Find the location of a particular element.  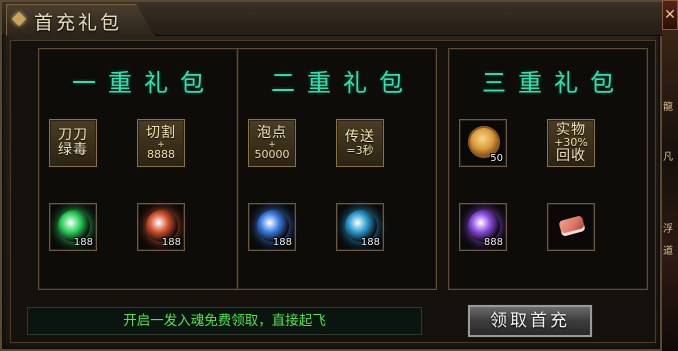

meat-icon is located at coordinates (572, 226).